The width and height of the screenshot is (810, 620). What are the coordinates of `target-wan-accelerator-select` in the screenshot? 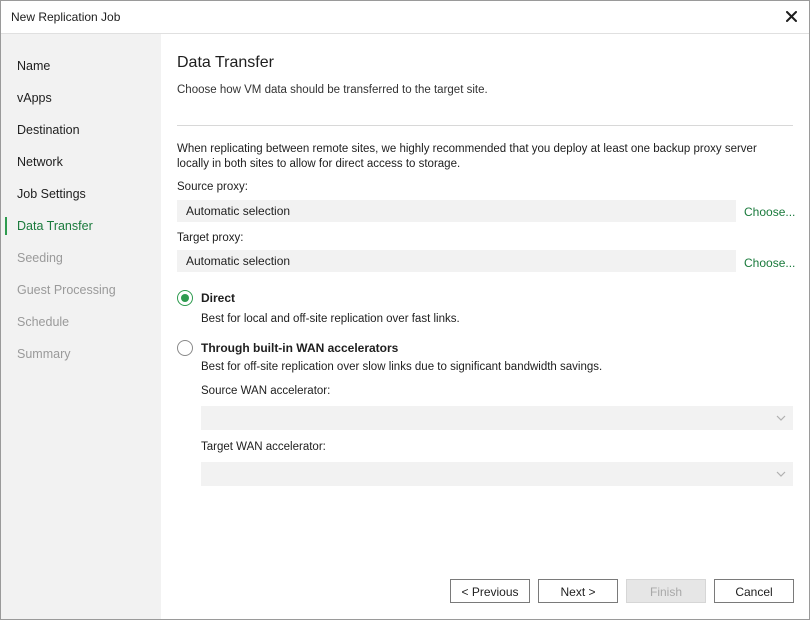 It's located at (497, 474).